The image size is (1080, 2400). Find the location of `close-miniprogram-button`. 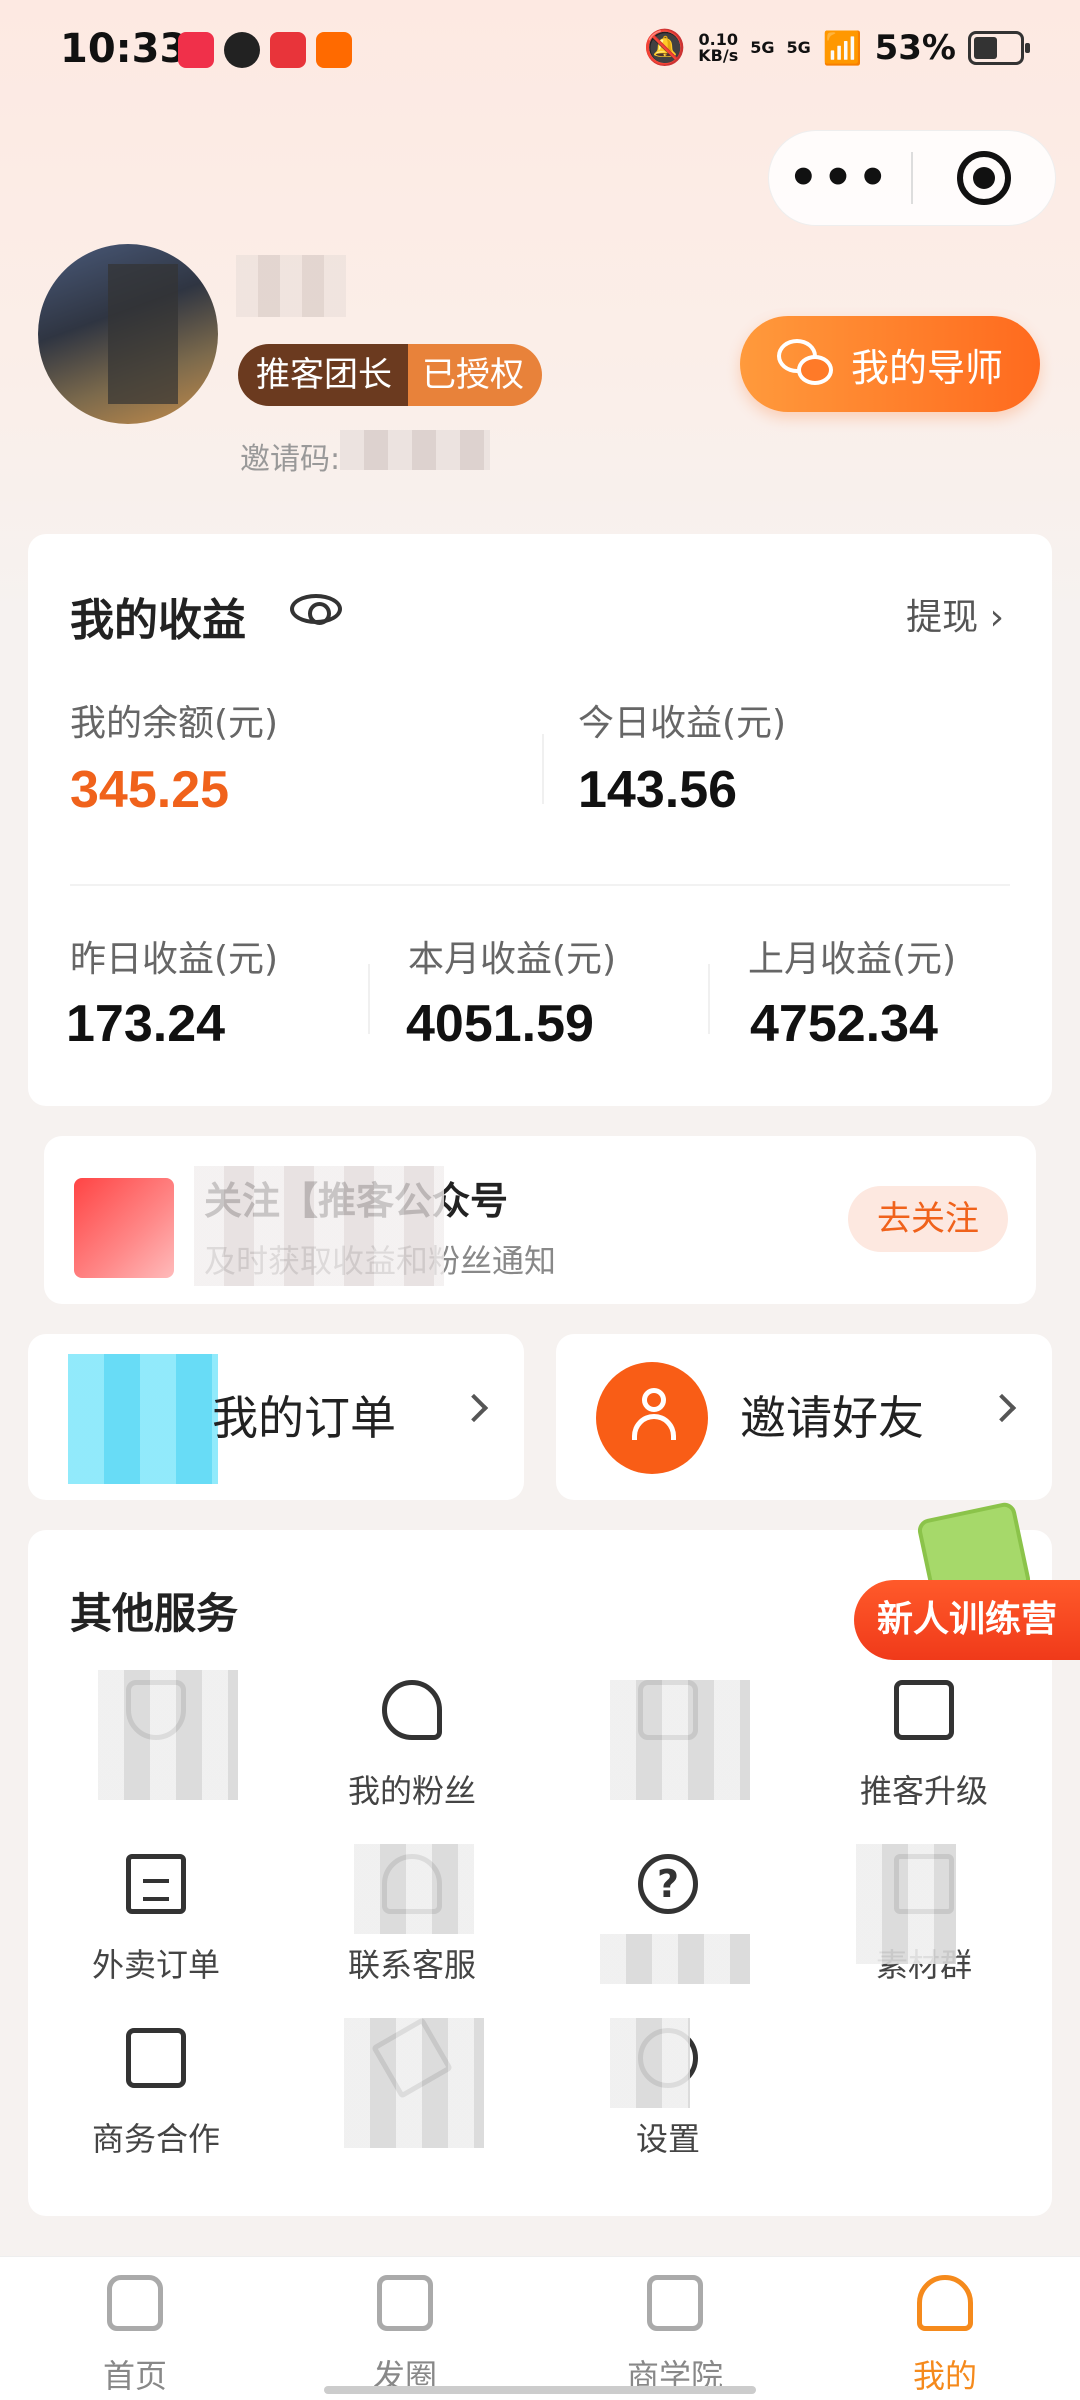

close-miniprogram-button is located at coordinates (984, 178).